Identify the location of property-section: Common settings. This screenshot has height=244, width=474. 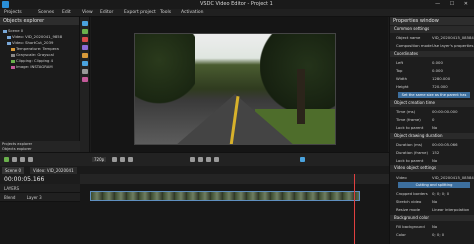
(432, 29).